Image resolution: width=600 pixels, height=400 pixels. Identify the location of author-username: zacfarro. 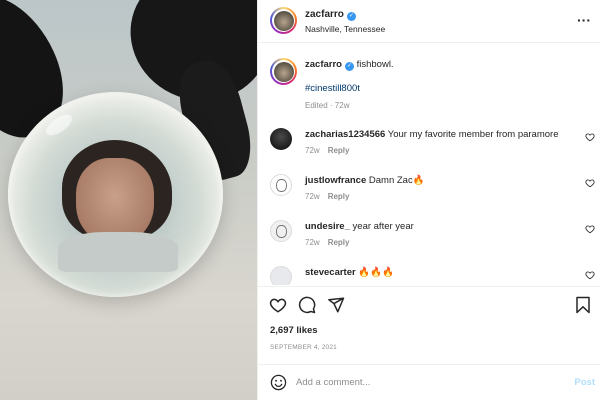
(324, 14).